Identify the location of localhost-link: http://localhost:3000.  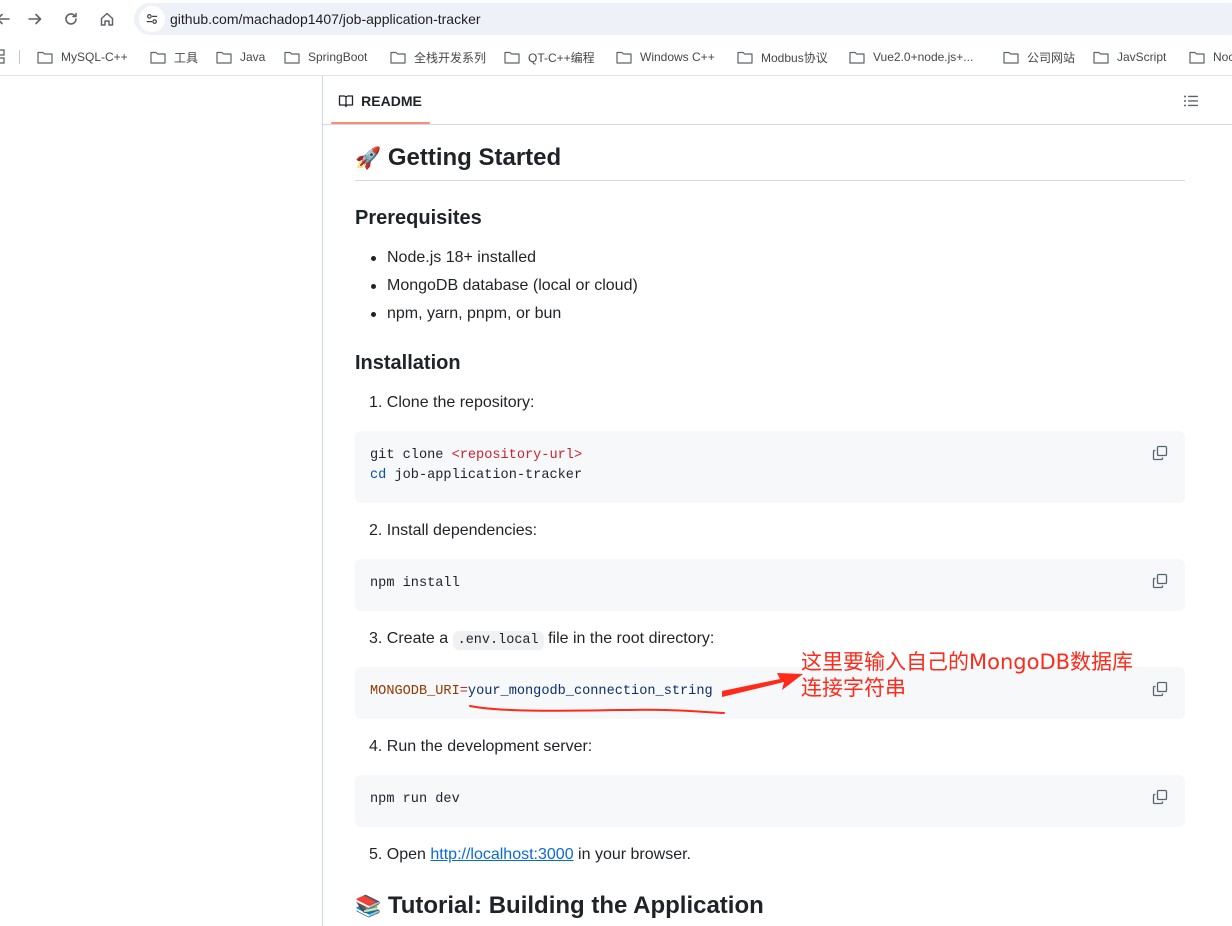
(501, 854).